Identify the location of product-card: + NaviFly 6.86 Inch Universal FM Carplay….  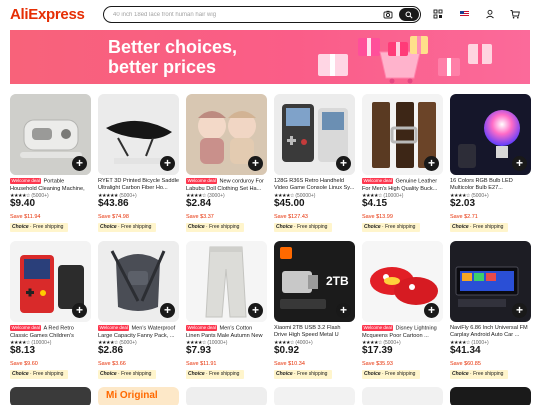
(490, 312).